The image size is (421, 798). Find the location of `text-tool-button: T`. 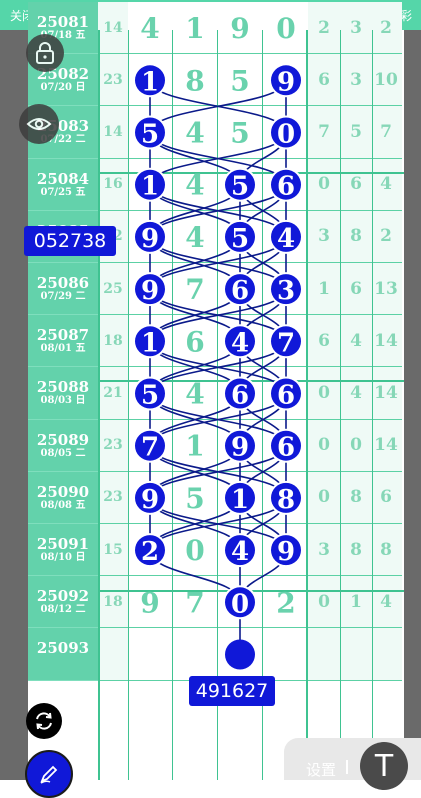

text-tool-button: T is located at coordinates (384, 766).